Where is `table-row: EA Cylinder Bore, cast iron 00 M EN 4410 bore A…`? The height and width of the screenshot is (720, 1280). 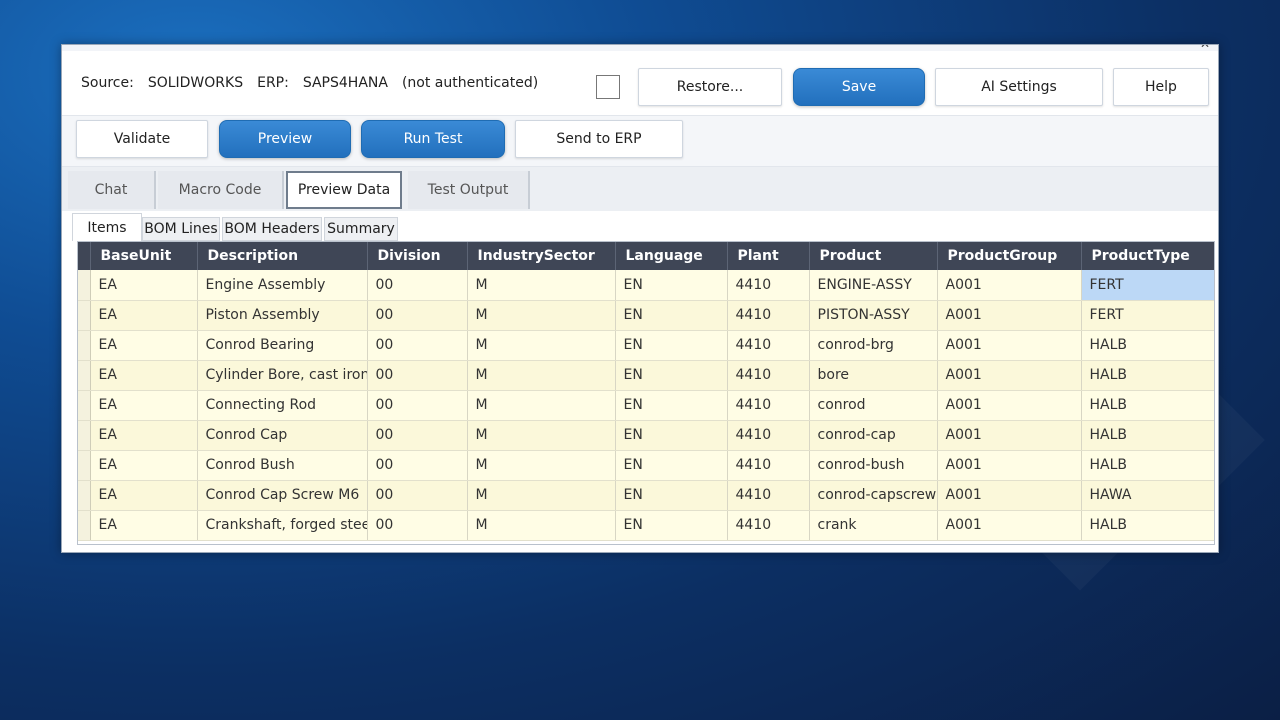 table-row: EA Cylinder Bore, cast iron 00 M EN 4410 bore A… is located at coordinates (646, 375).